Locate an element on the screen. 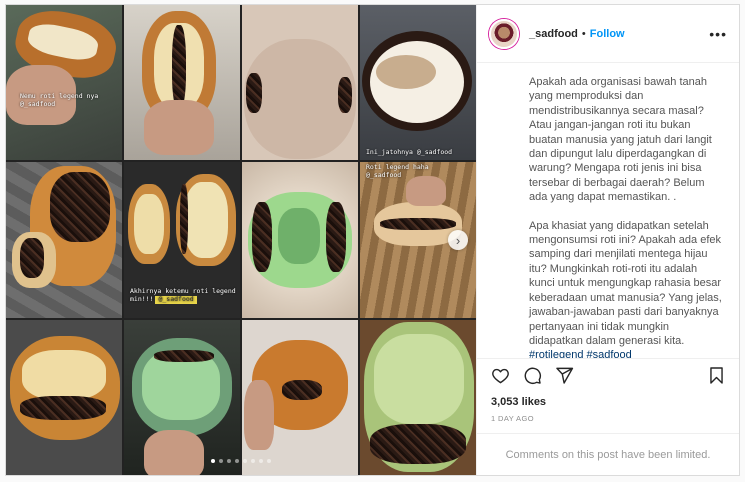  share-button is located at coordinates (564, 376).